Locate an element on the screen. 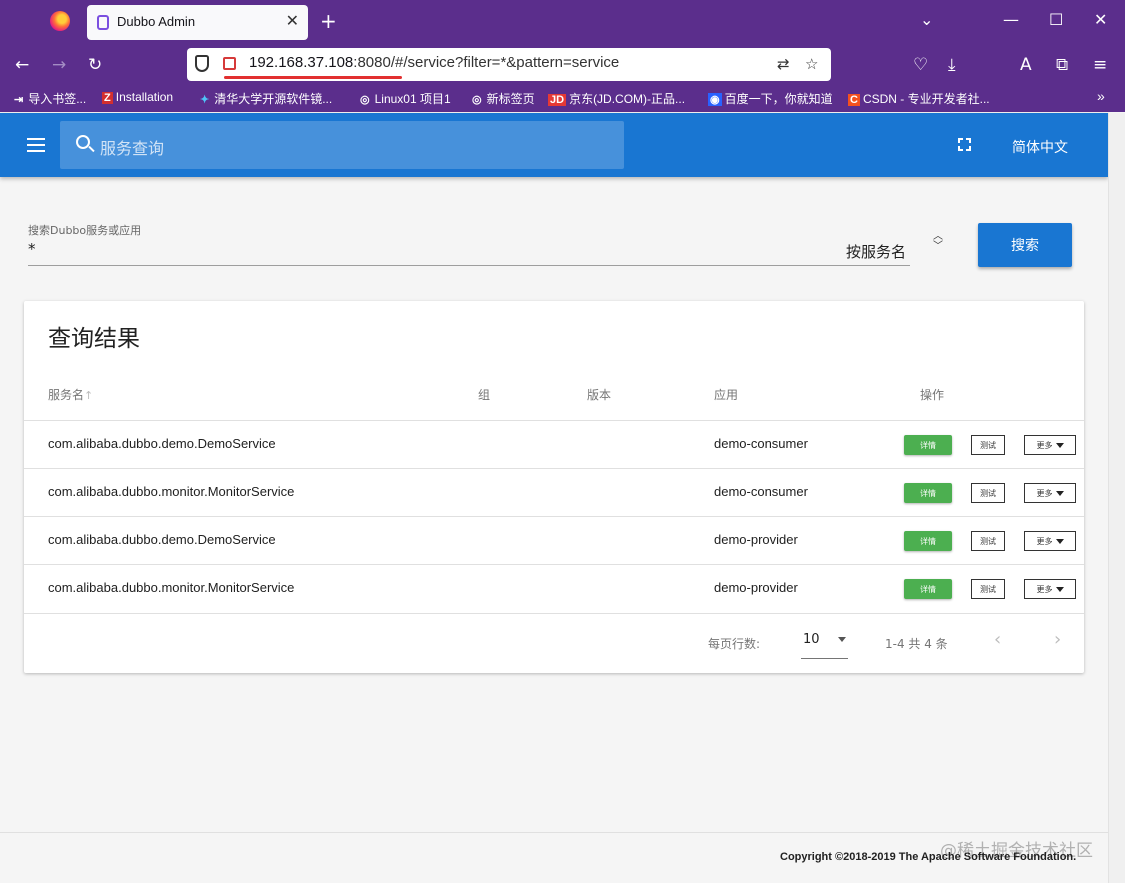 This screenshot has height=883, width=1125. header-app: 应用 is located at coordinates (726, 395).